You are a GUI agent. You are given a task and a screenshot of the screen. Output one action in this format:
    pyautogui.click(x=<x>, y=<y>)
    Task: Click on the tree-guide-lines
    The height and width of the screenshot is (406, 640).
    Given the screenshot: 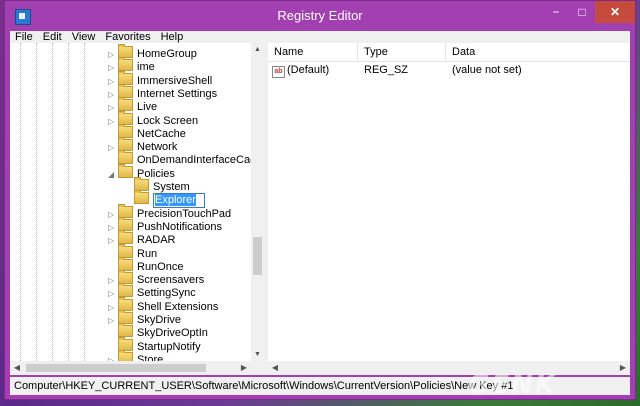 What is the action you would take?
    pyautogui.click(x=60, y=202)
    